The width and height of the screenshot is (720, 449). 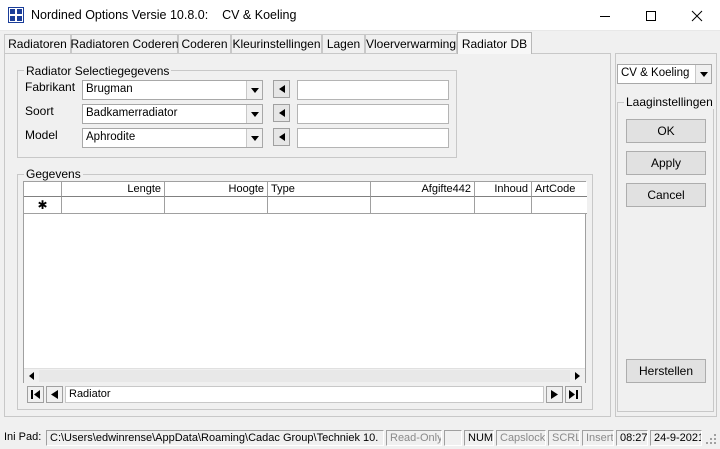 What do you see at coordinates (423, 189) in the screenshot?
I see `column-header-afgifte442: Afgifte442` at bounding box center [423, 189].